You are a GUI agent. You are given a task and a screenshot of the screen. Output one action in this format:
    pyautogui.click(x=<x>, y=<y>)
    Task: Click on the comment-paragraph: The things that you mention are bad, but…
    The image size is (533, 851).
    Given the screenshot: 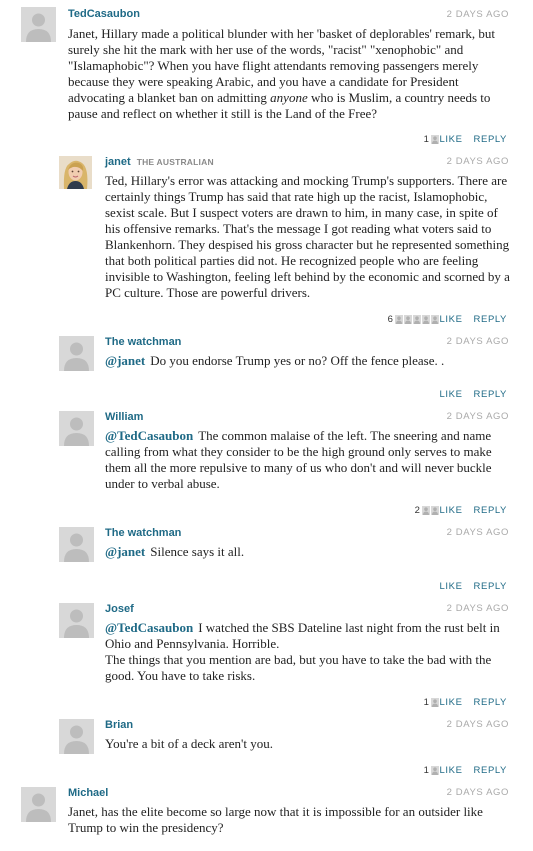 What is the action you would take?
    pyautogui.click(x=298, y=667)
    